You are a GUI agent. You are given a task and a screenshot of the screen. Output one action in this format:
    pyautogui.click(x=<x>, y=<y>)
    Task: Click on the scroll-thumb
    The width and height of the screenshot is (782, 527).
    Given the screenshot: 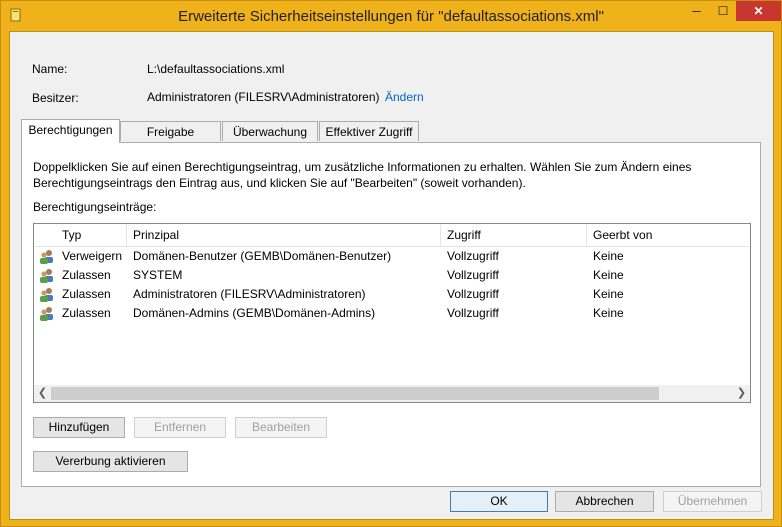 What is the action you would take?
    pyautogui.click(x=355, y=393)
    